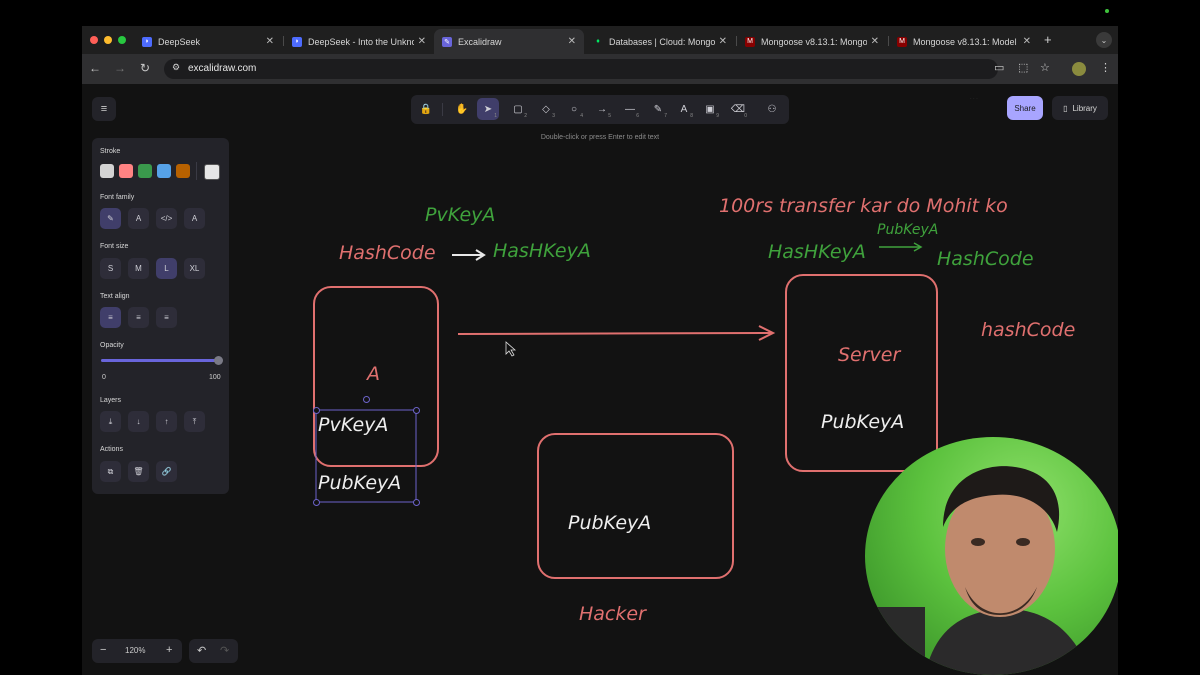  I want to click on tab-title: Excalidraw, so click(480, 41).